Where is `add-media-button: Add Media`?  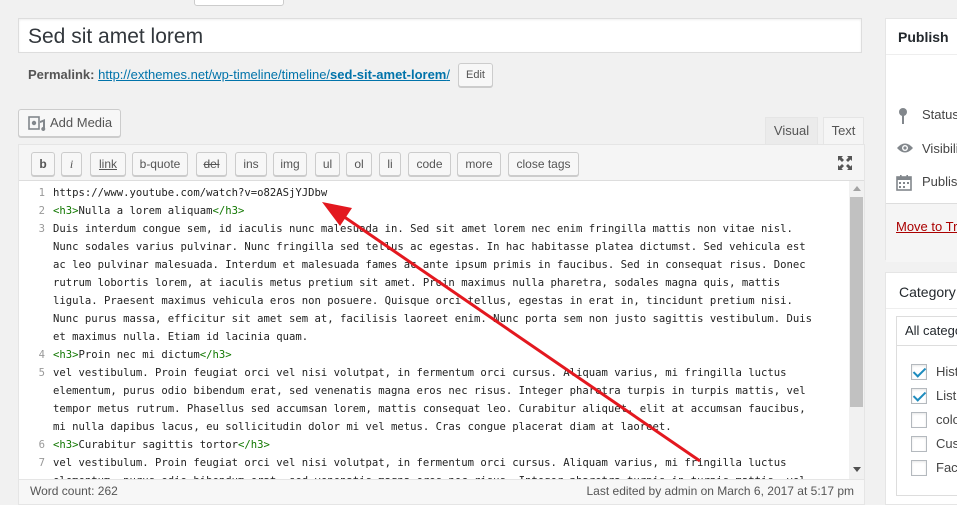
add-media-button: Add Media is located at coordinates (69, 123).